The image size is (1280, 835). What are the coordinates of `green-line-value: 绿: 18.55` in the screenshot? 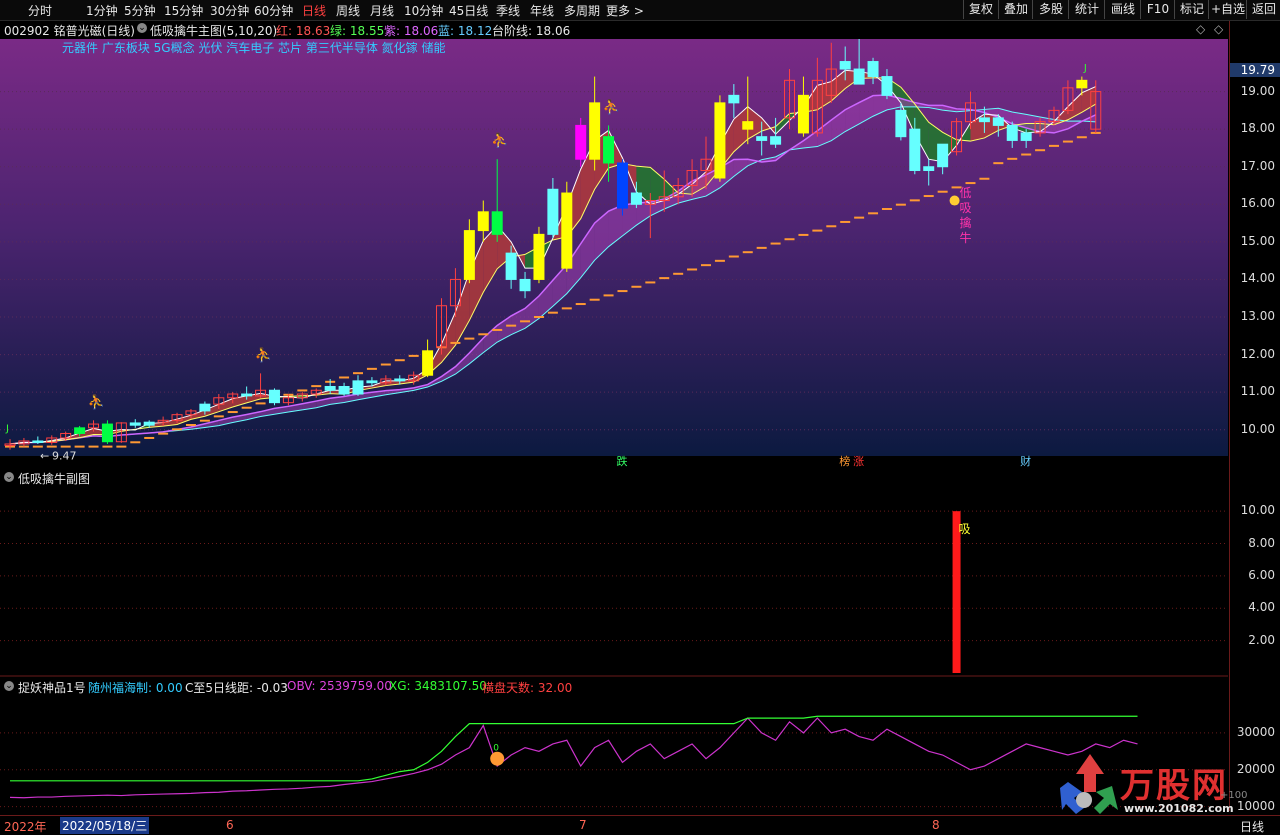 It's located at (357, 31).